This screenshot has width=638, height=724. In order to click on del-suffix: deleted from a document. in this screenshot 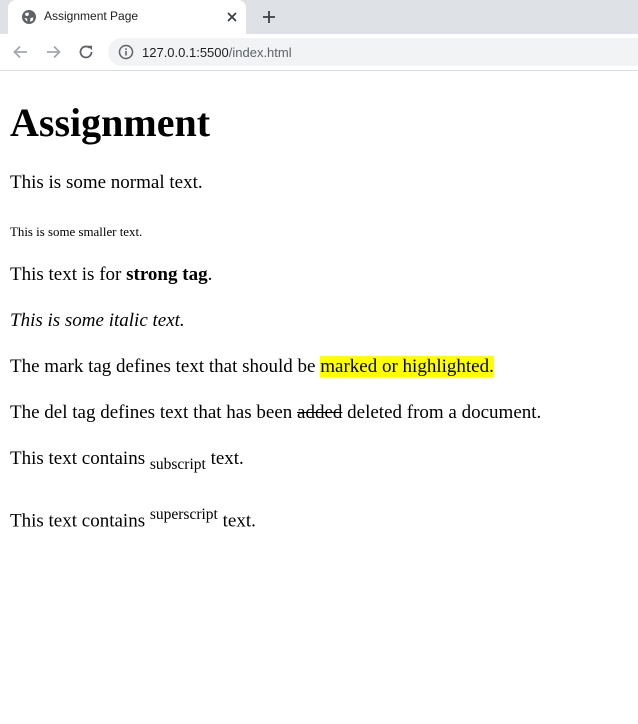, I will do `click(442, 412)`.